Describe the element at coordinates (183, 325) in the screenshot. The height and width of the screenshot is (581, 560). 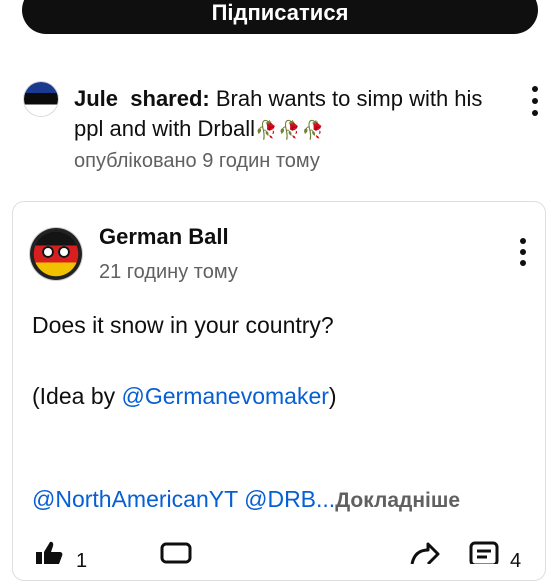
I see `post-text-line: Does it snow in your country?` at that location.